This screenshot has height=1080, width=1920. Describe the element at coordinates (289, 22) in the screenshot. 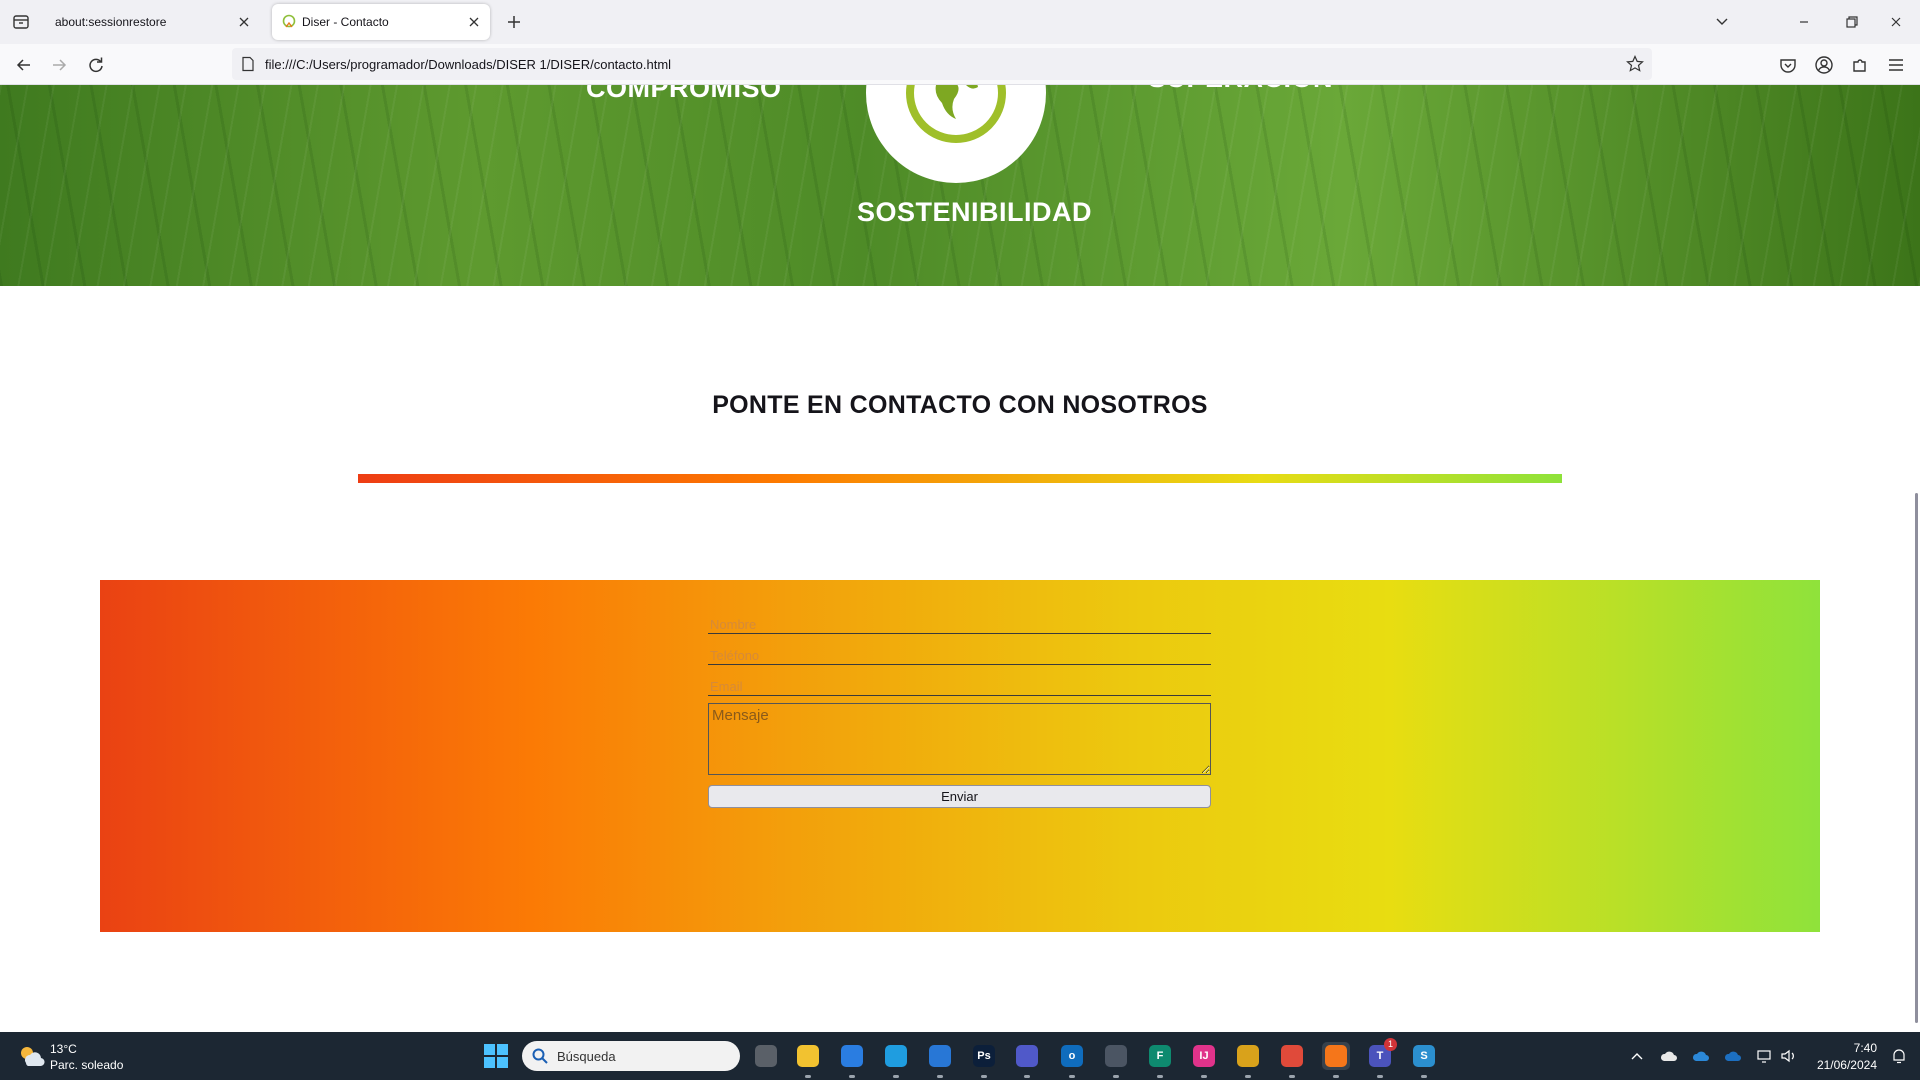

I see `diser-favicon-icon` at that location.